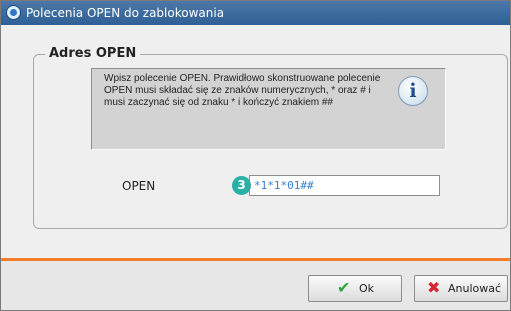 The width and height of the screenshot is (511, 311). Describe the element at coordinates (434, 287) in the screenshot. I see `close-icon: ✖` at that location.